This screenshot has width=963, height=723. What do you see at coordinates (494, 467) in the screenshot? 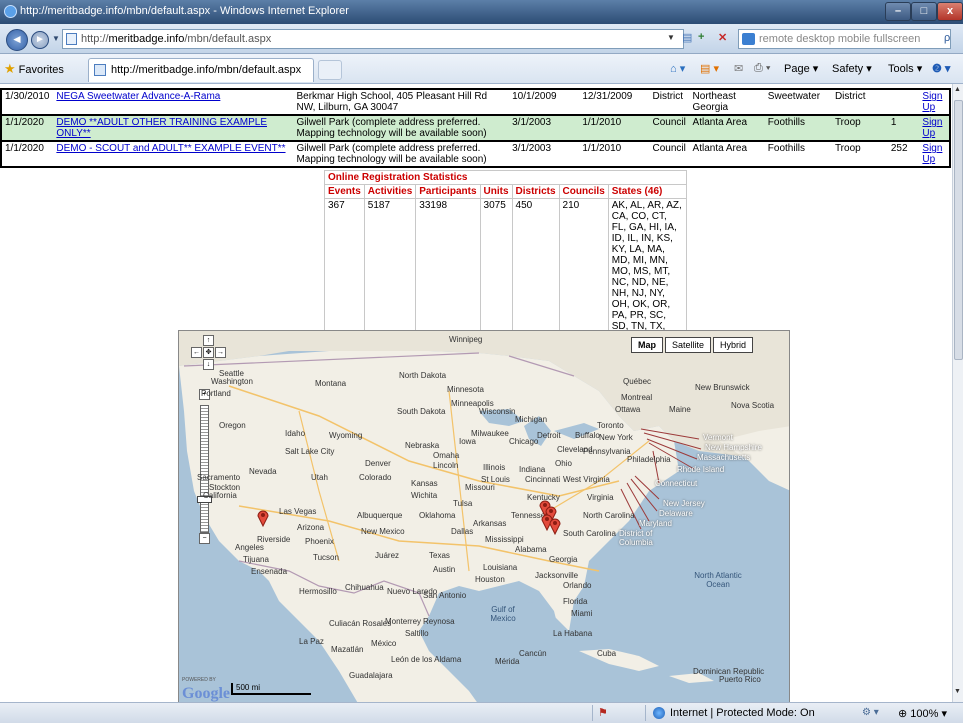
I see `map-label: Illinois` at bounding box center [494, 467].